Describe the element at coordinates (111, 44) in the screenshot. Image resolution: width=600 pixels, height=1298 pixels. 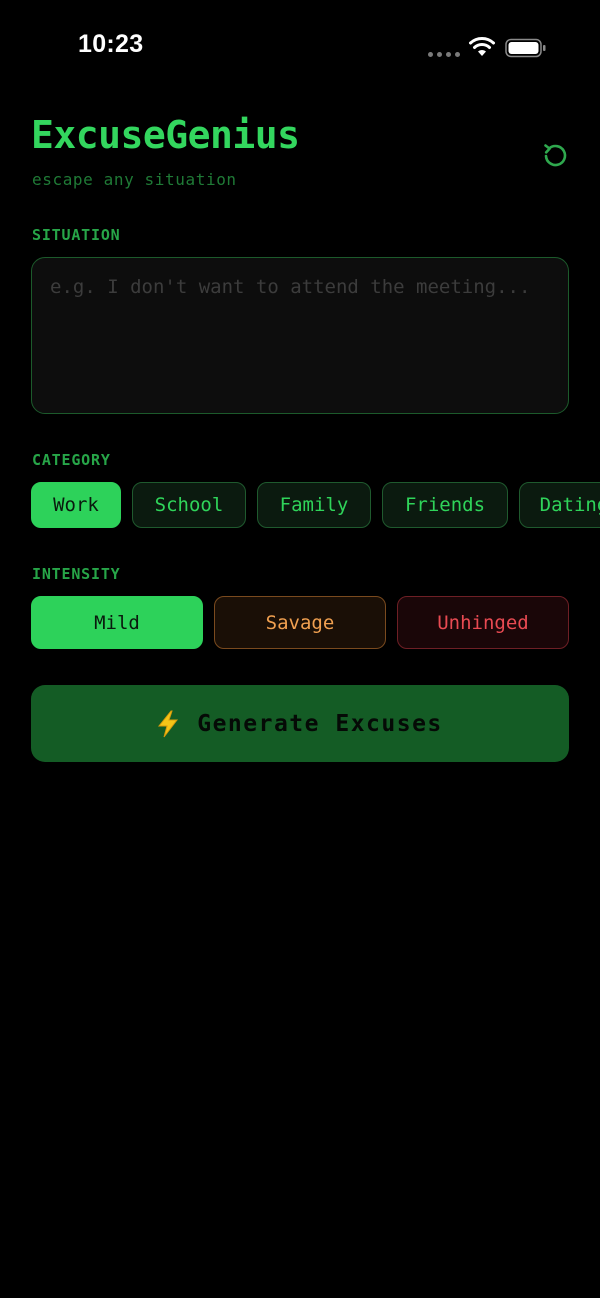
I see `status-time: 10:23` at that location.